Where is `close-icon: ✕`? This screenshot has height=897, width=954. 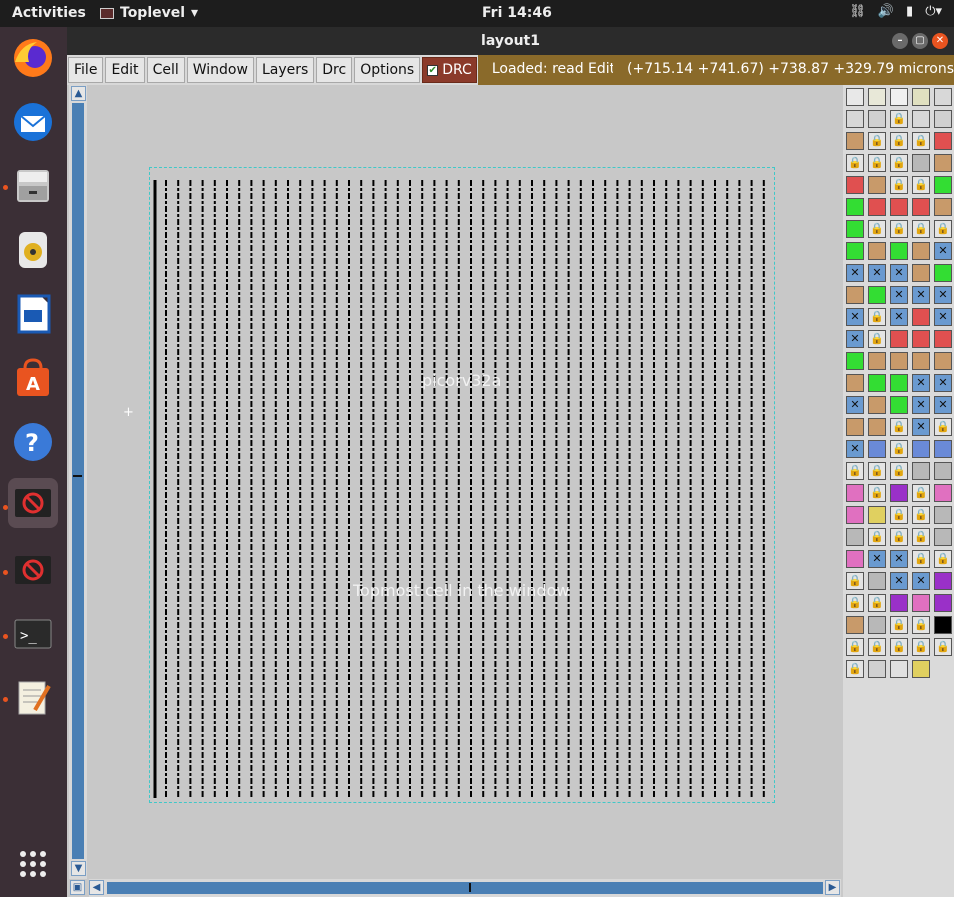 close-icon: ✕ is located at coordinates (940, 41).